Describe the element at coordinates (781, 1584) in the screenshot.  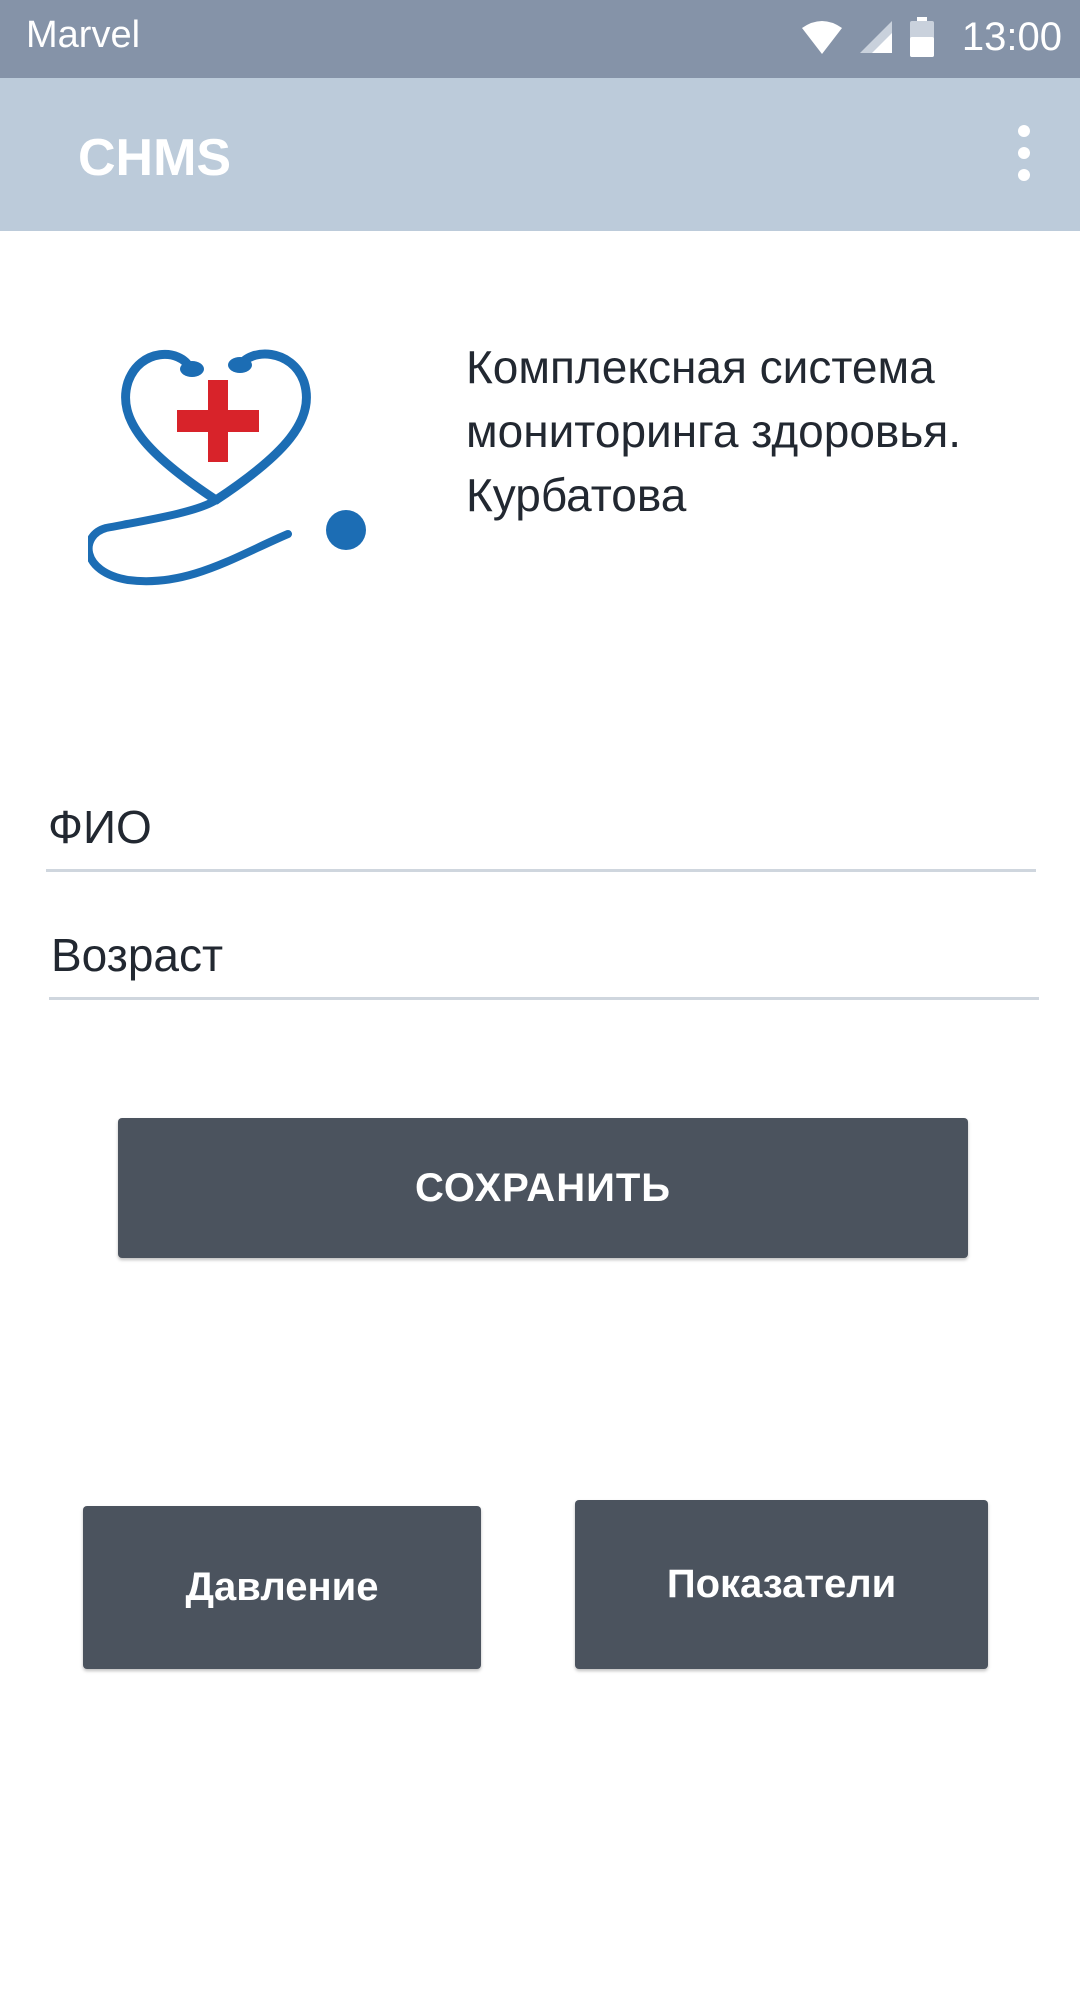
I see `metrics-button: Показатели` at that location.